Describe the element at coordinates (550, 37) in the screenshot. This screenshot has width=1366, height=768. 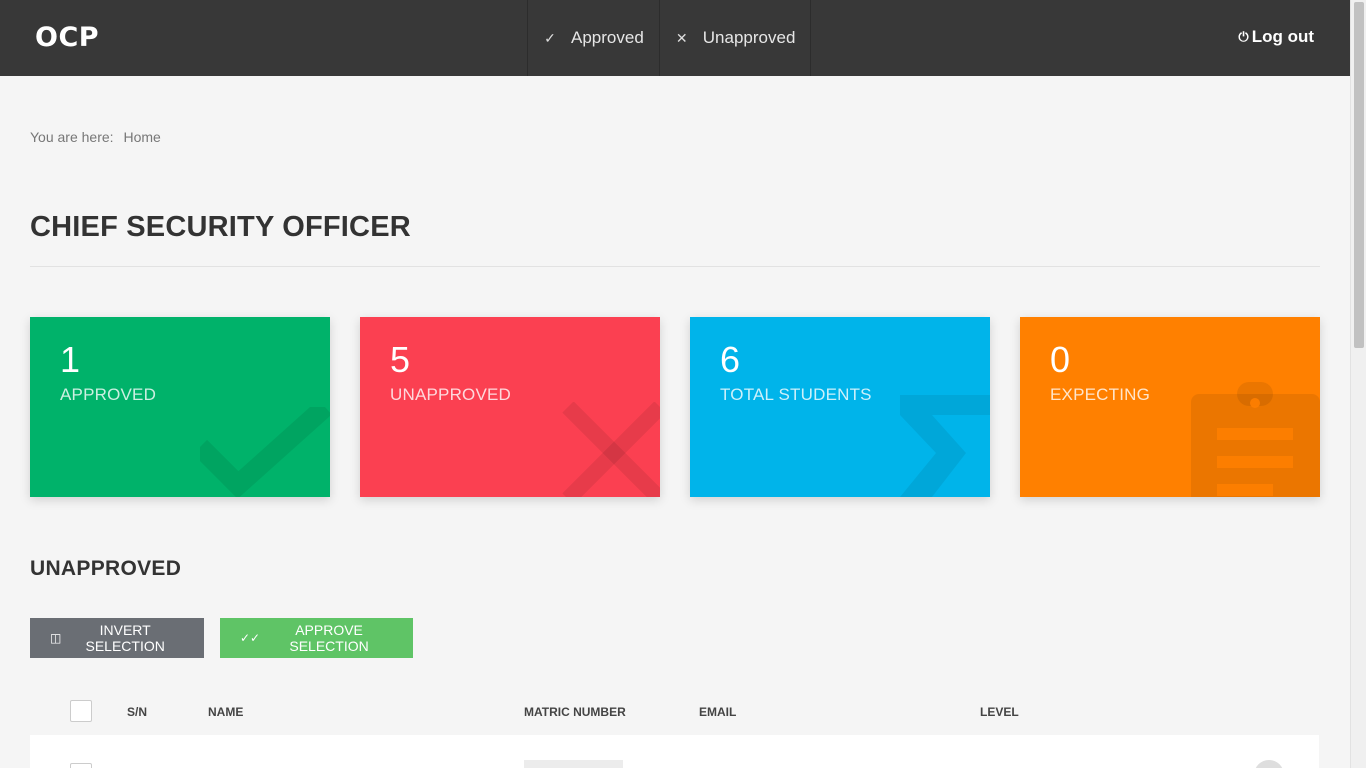
I see `check-icon: ✓` at that location.